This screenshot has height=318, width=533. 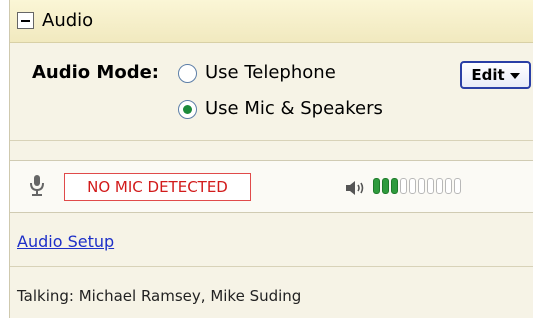 What do you see at coordinates (65, 242) in the screenshot?
I see `audio-setup-link: Audio Setup` at bounding box center [65, 242].